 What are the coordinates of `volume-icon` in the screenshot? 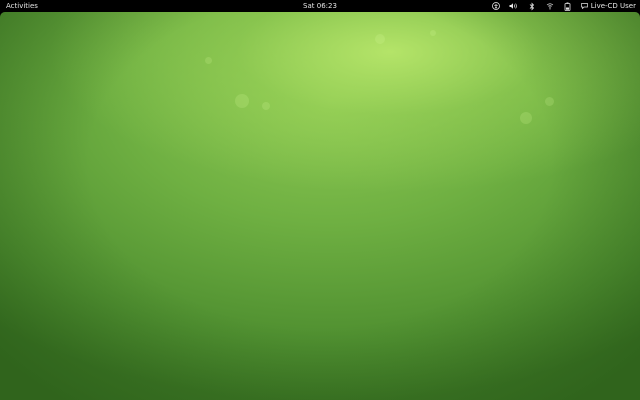 It's located at (514, 6).